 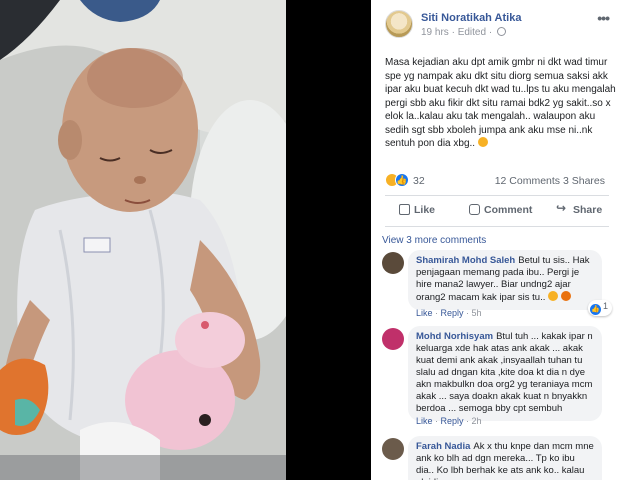 I want to click on share-icon, so click(x=562, y=208).